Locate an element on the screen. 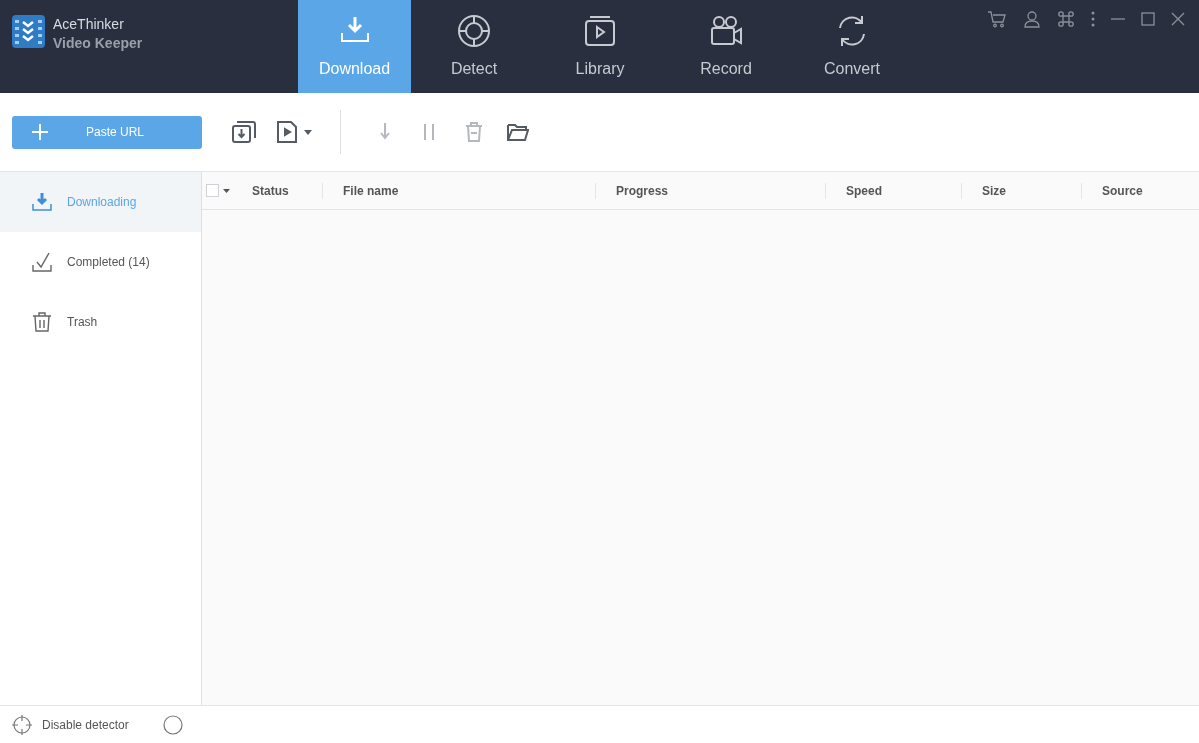 The image size is (1199, 743). nav-tab: Record is located at coordinates (726, 46).